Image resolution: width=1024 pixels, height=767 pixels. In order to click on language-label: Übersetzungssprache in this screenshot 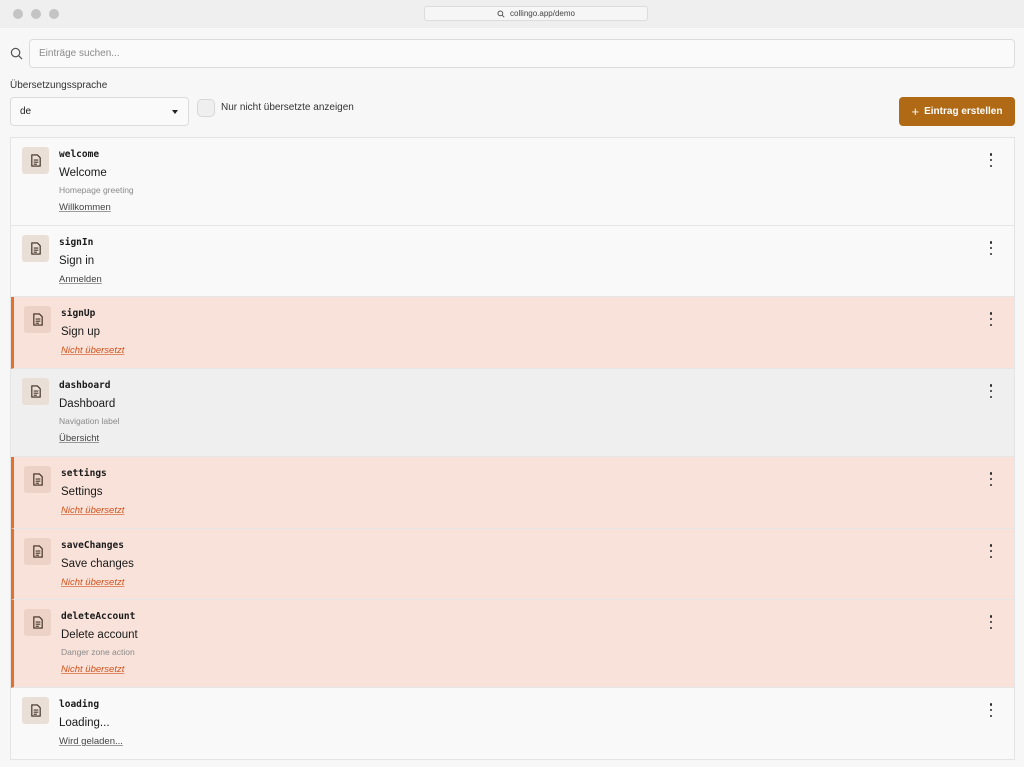, I will do `click(59, 85)`.